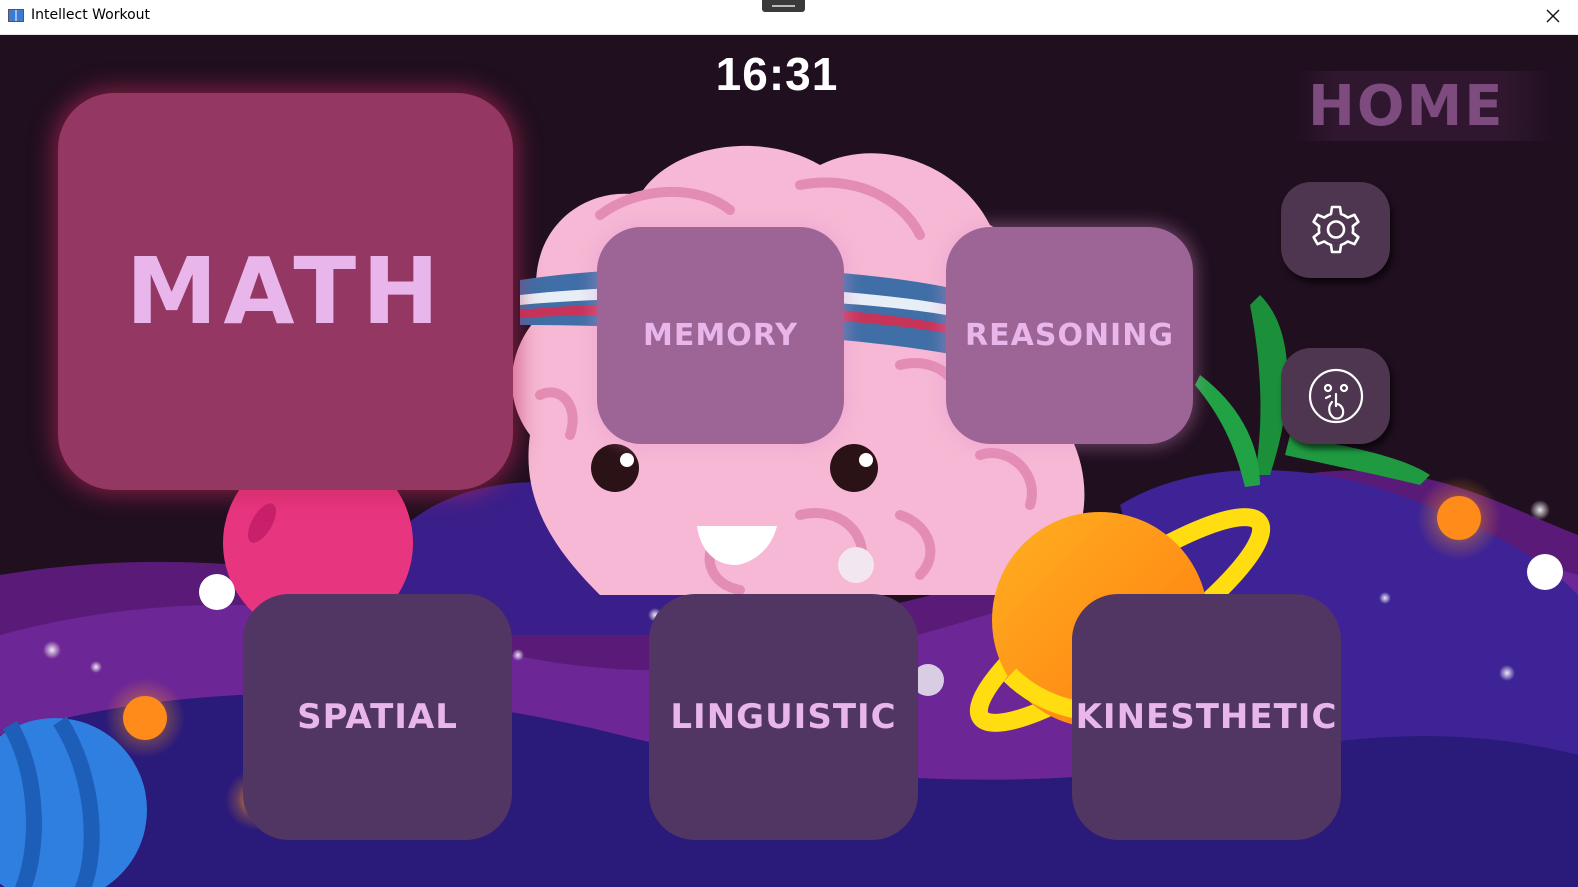 This screenshot has width=1578, height=887. What do you see at coordinates (285, 291) in the screenshot?
I see `math-button: MATH` at bounding box center [285, 291].